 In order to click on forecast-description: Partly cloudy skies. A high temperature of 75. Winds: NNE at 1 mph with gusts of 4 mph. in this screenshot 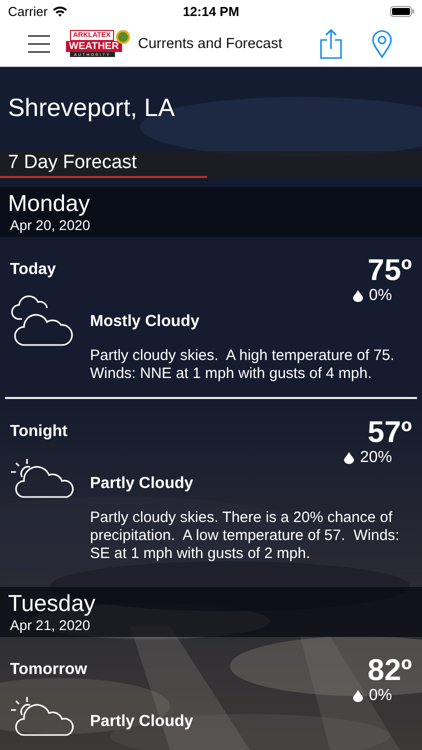, I will do `click(243, 365)`.